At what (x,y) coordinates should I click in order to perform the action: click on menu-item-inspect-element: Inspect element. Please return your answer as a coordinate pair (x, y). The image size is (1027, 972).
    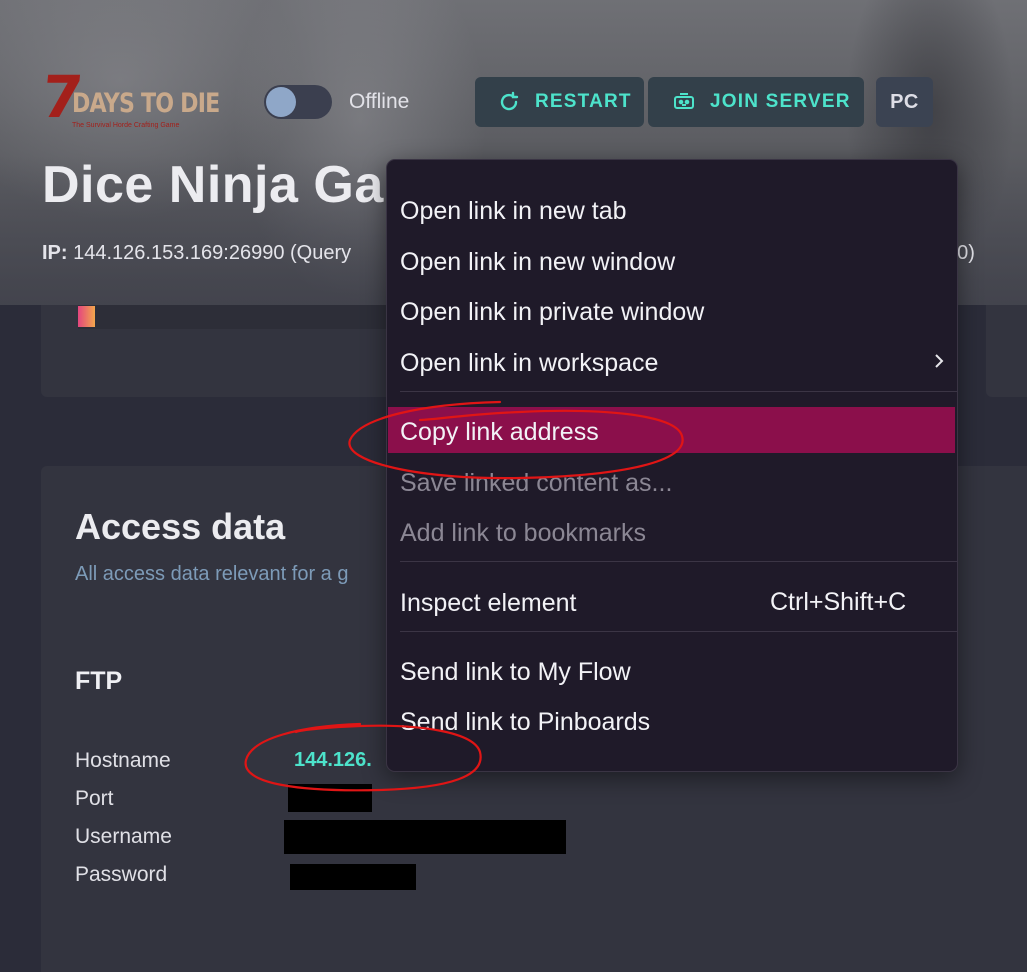
    Looking at the image, I should click on (488, 603).